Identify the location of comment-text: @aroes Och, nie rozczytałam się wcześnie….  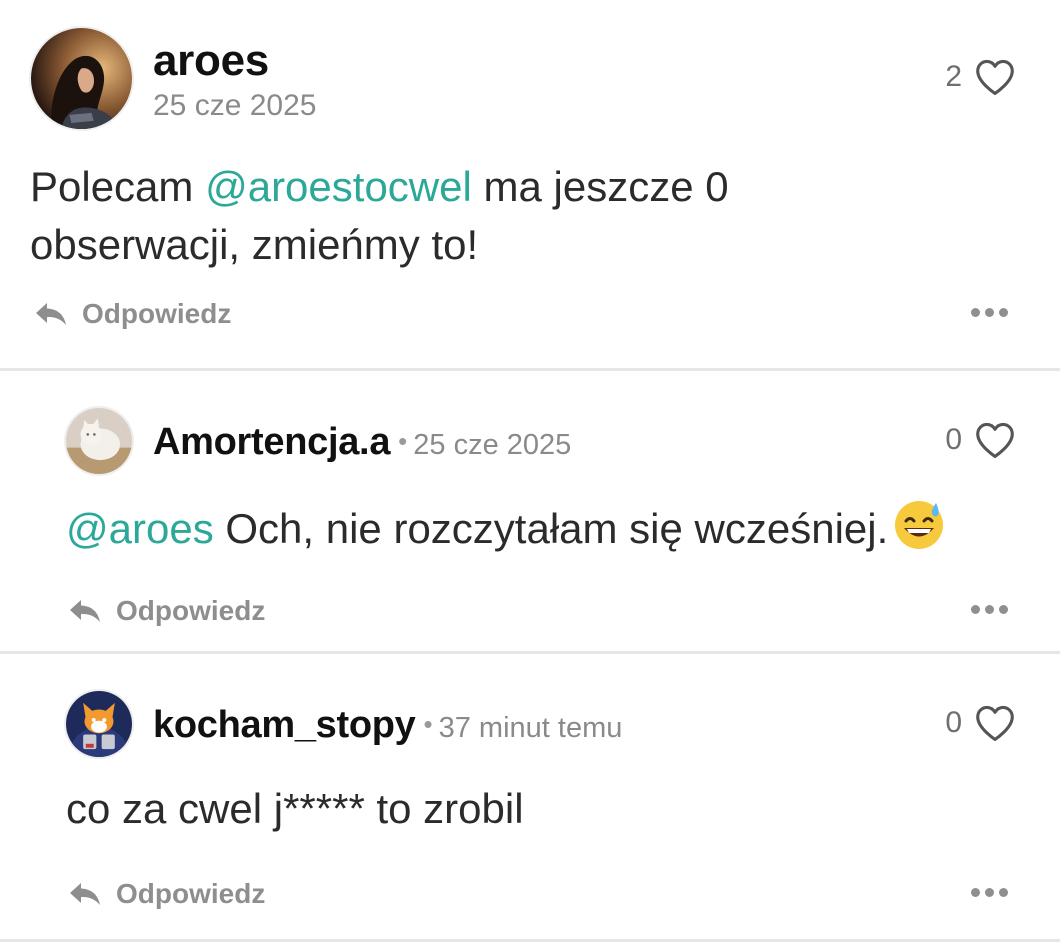
(506, 527).